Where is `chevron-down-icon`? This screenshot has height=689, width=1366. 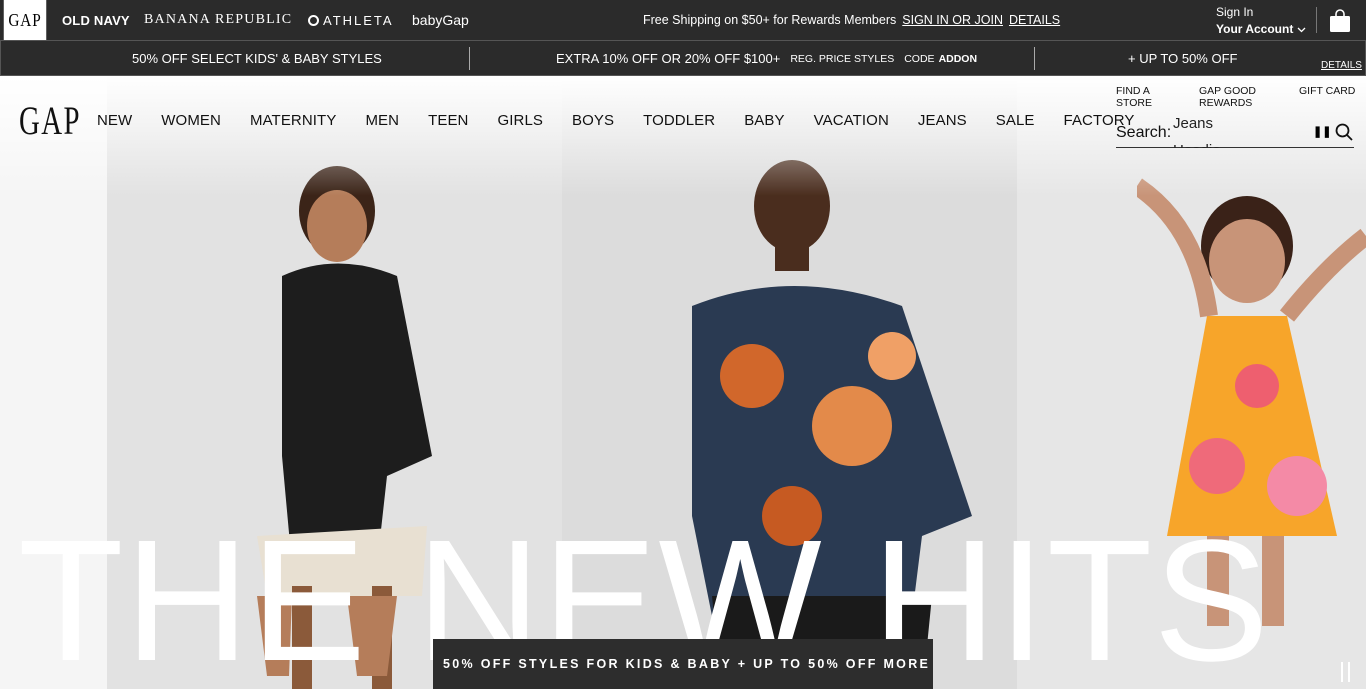 chevron-down-icon is located at coordinates (1301, 29).